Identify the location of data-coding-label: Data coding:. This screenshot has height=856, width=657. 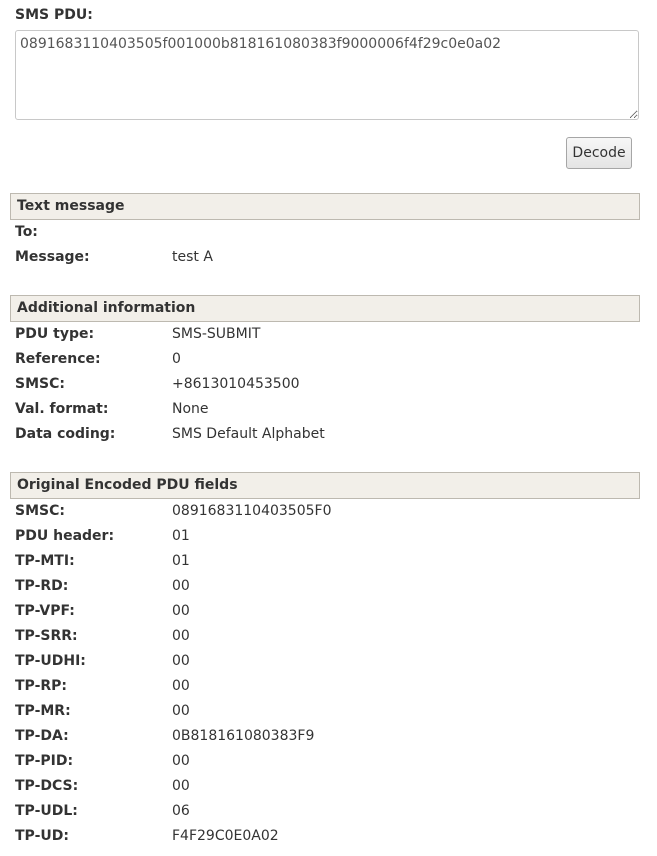
(65, 434).